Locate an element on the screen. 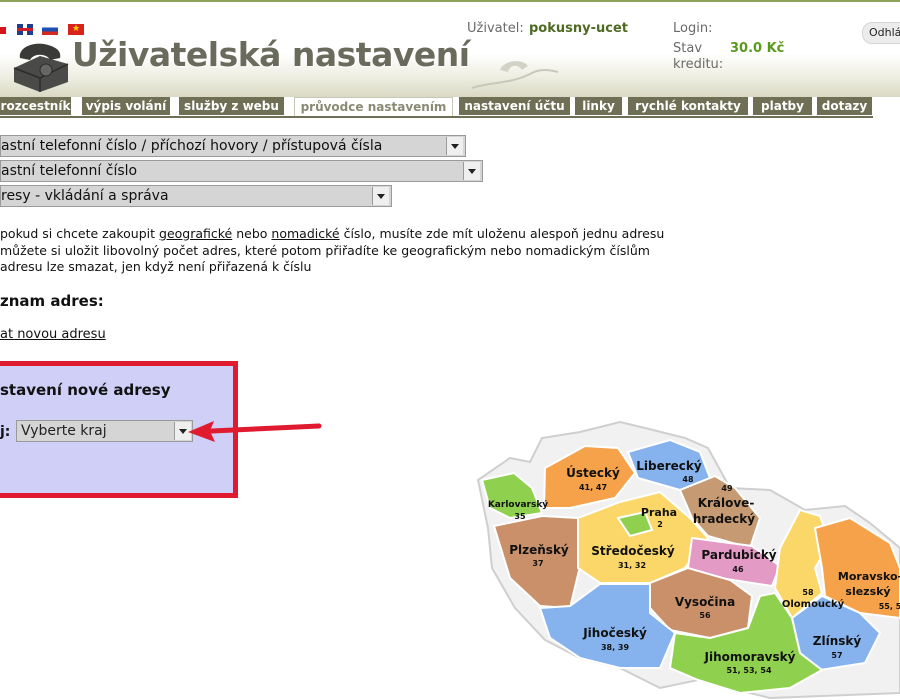 This screenshot has width=900, height=700. map-label: Středočeský is located at coordinates (633, 551).